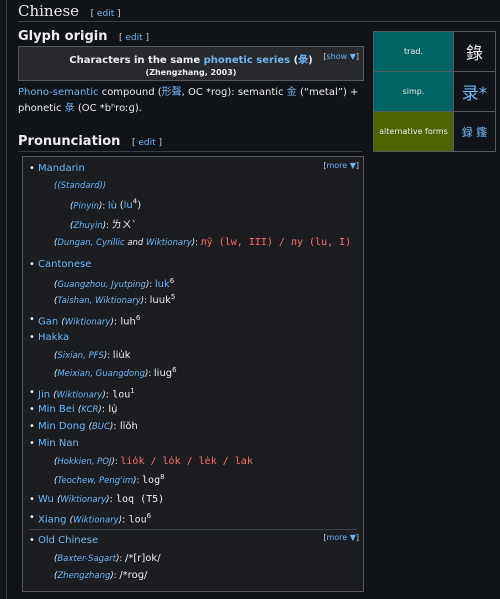 Image resolution: width=500 pixels, height=599 pixels. Describe the element at coordinates (136, 60) in the screenshot. I see `phonetic-title-text: Characters in the same` at that location.